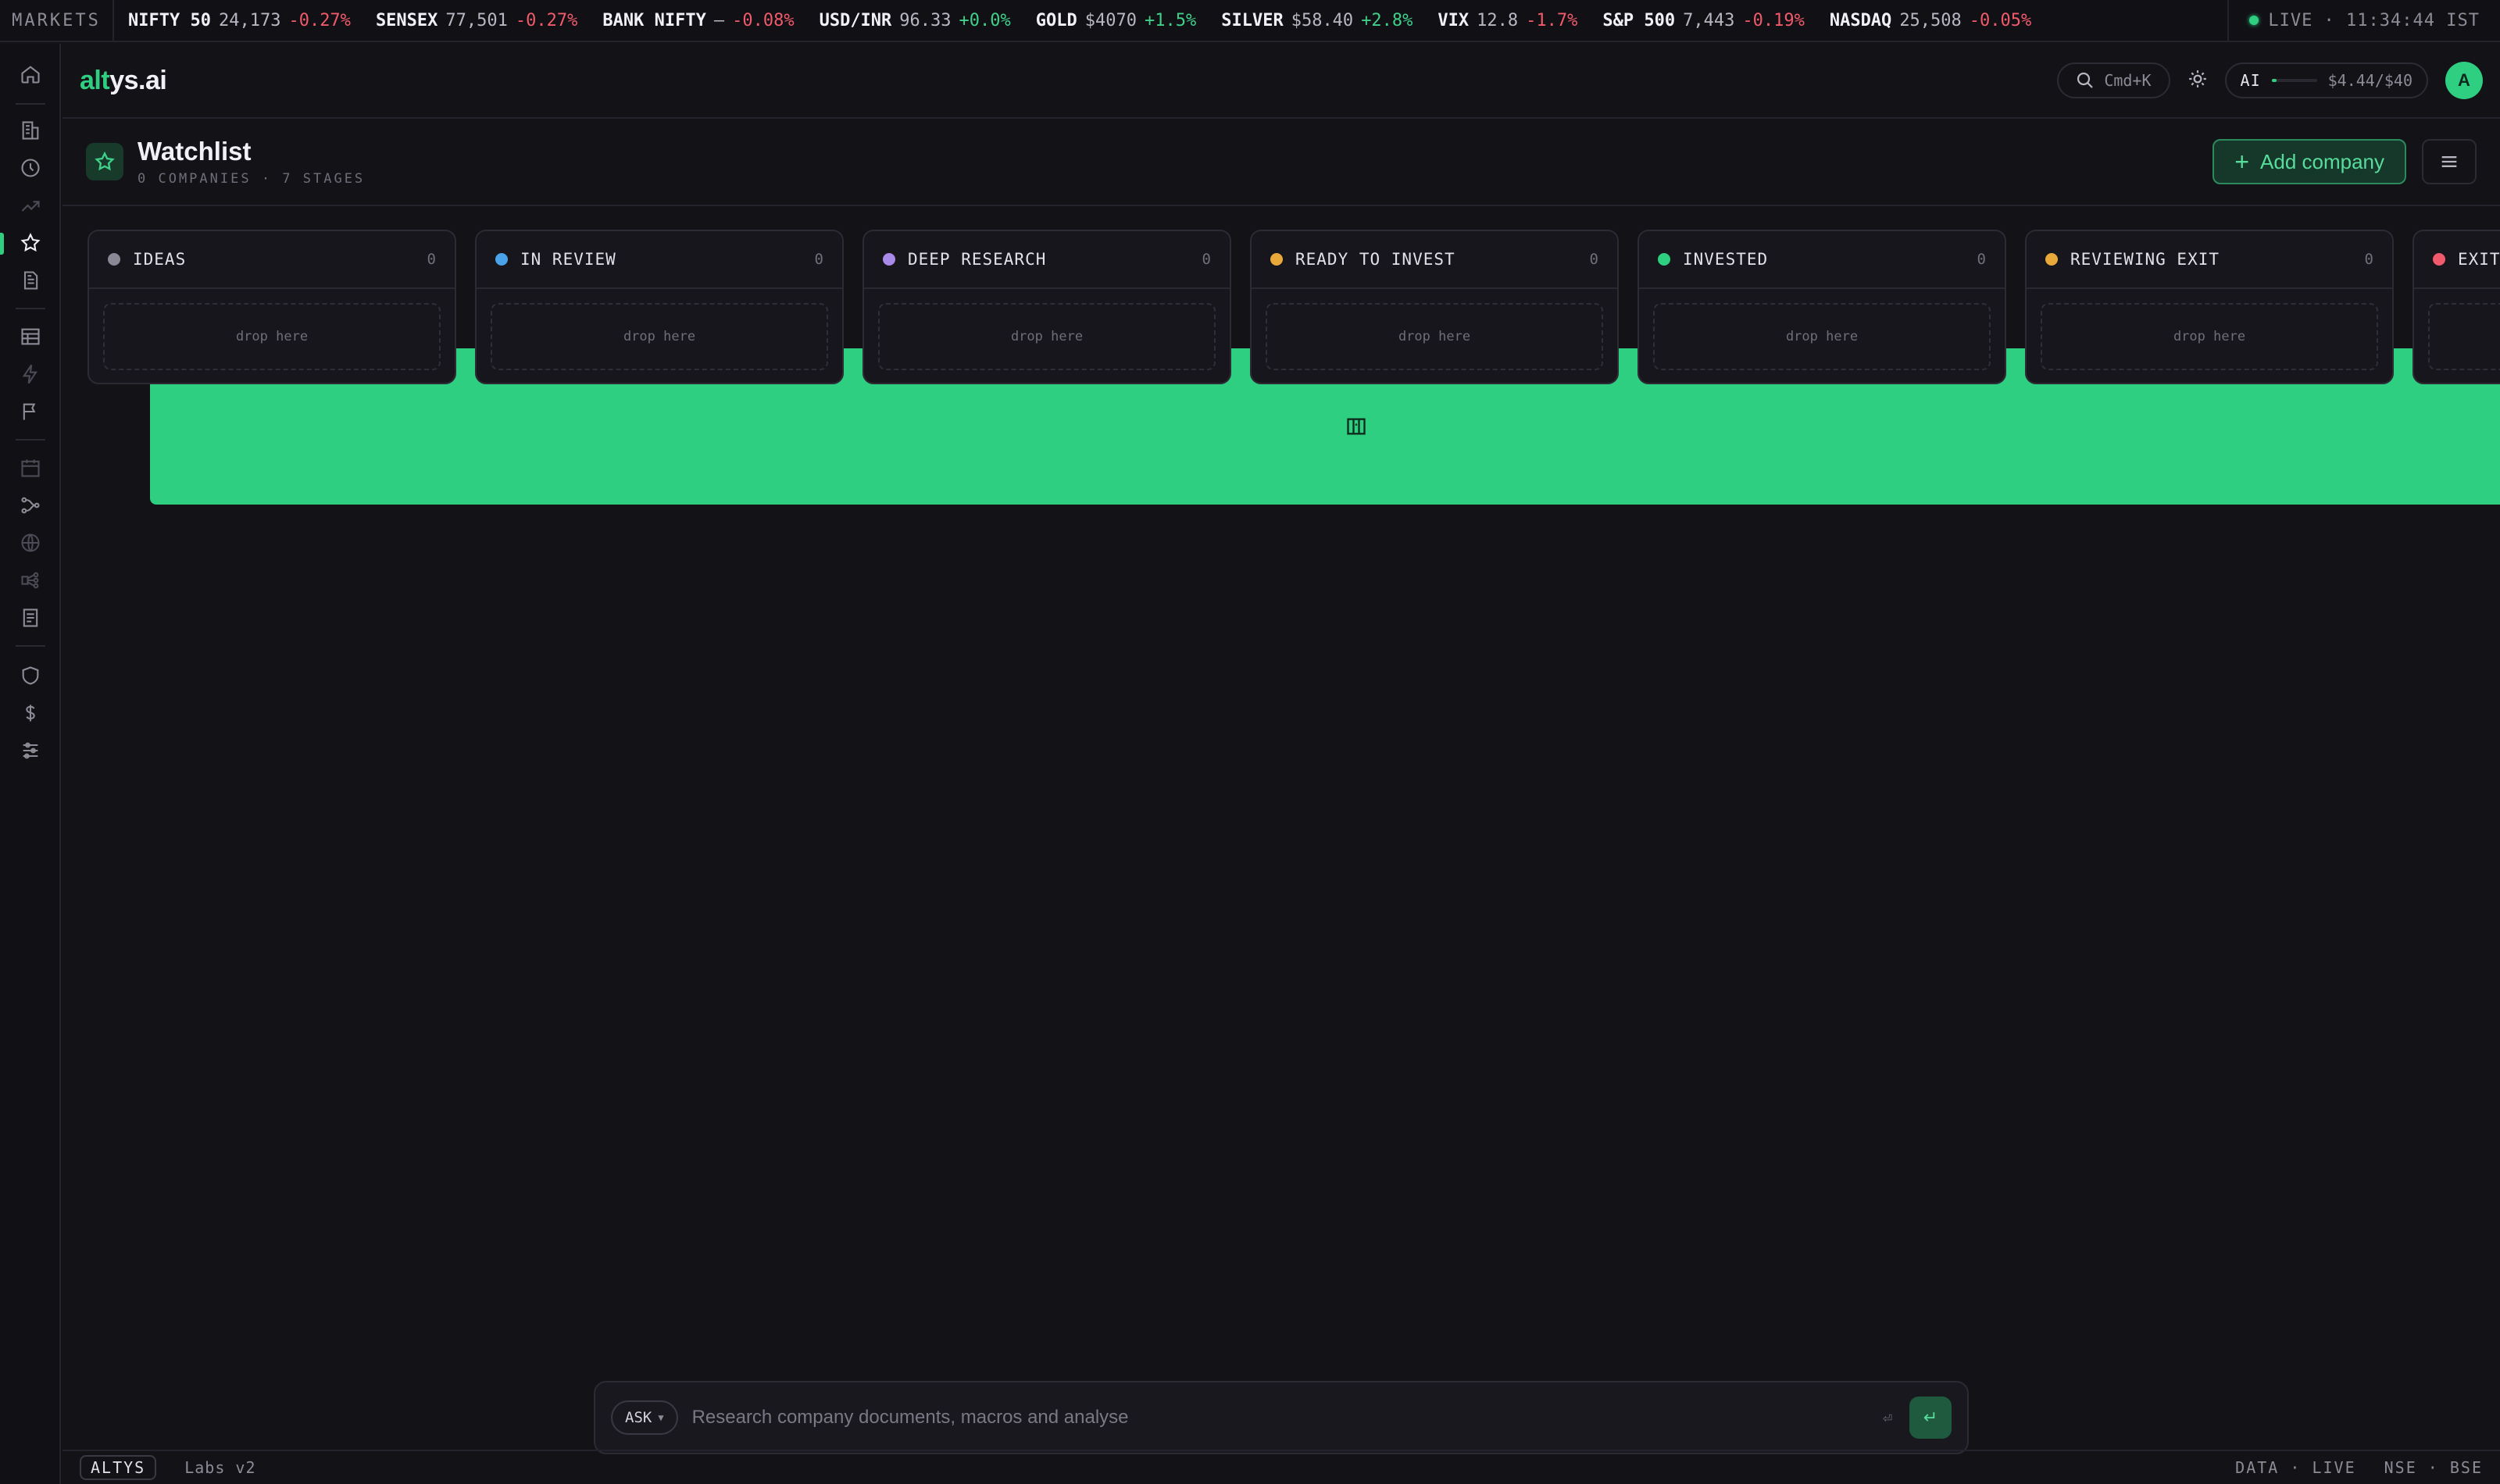  Describe the element at coordinates (1709, 20) in the screenshot. I see `ticker-value: 7,443` at that location.